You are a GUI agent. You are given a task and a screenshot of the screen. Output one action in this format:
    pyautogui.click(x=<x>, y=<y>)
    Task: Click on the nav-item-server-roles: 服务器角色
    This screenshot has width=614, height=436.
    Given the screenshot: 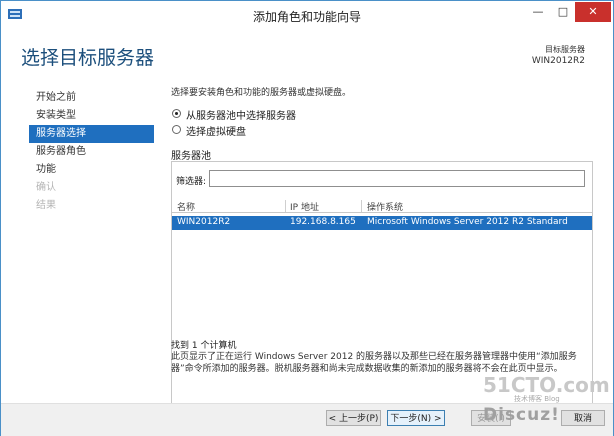 What is the action you would take?
    pyautogui.click(x=91, y=152)
    